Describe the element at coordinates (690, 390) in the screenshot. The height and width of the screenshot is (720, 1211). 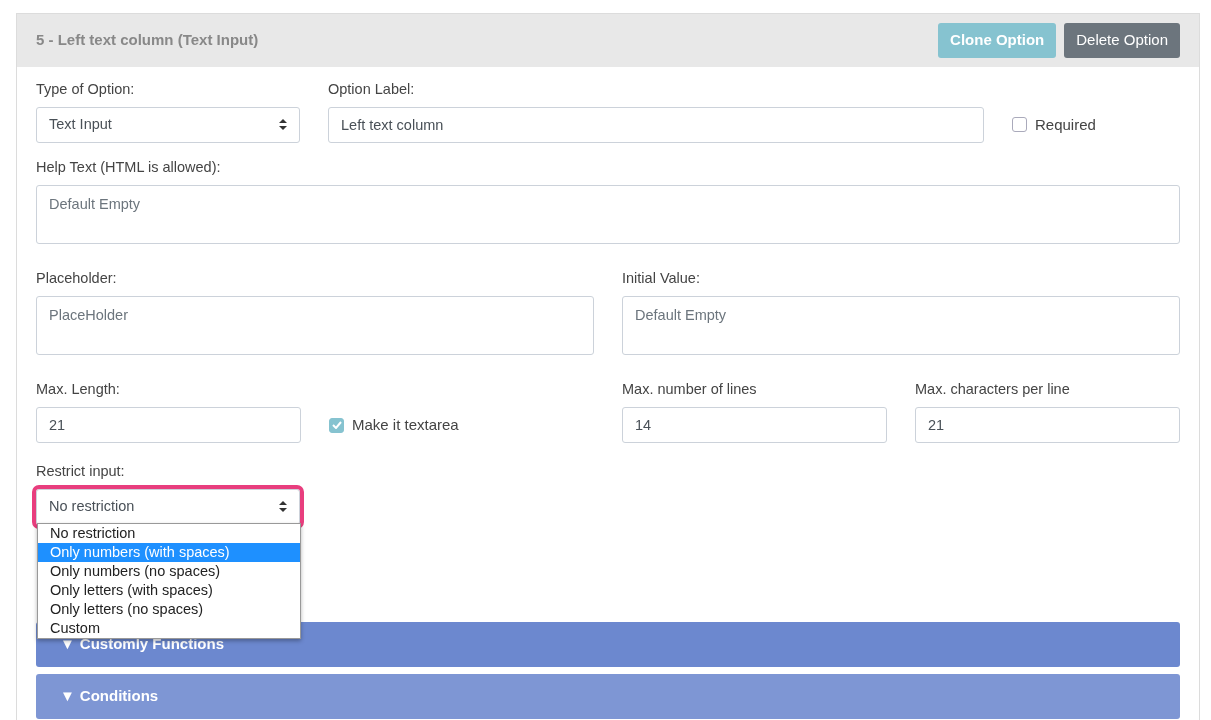
I see `field-label: Max. number of lines` at that location.